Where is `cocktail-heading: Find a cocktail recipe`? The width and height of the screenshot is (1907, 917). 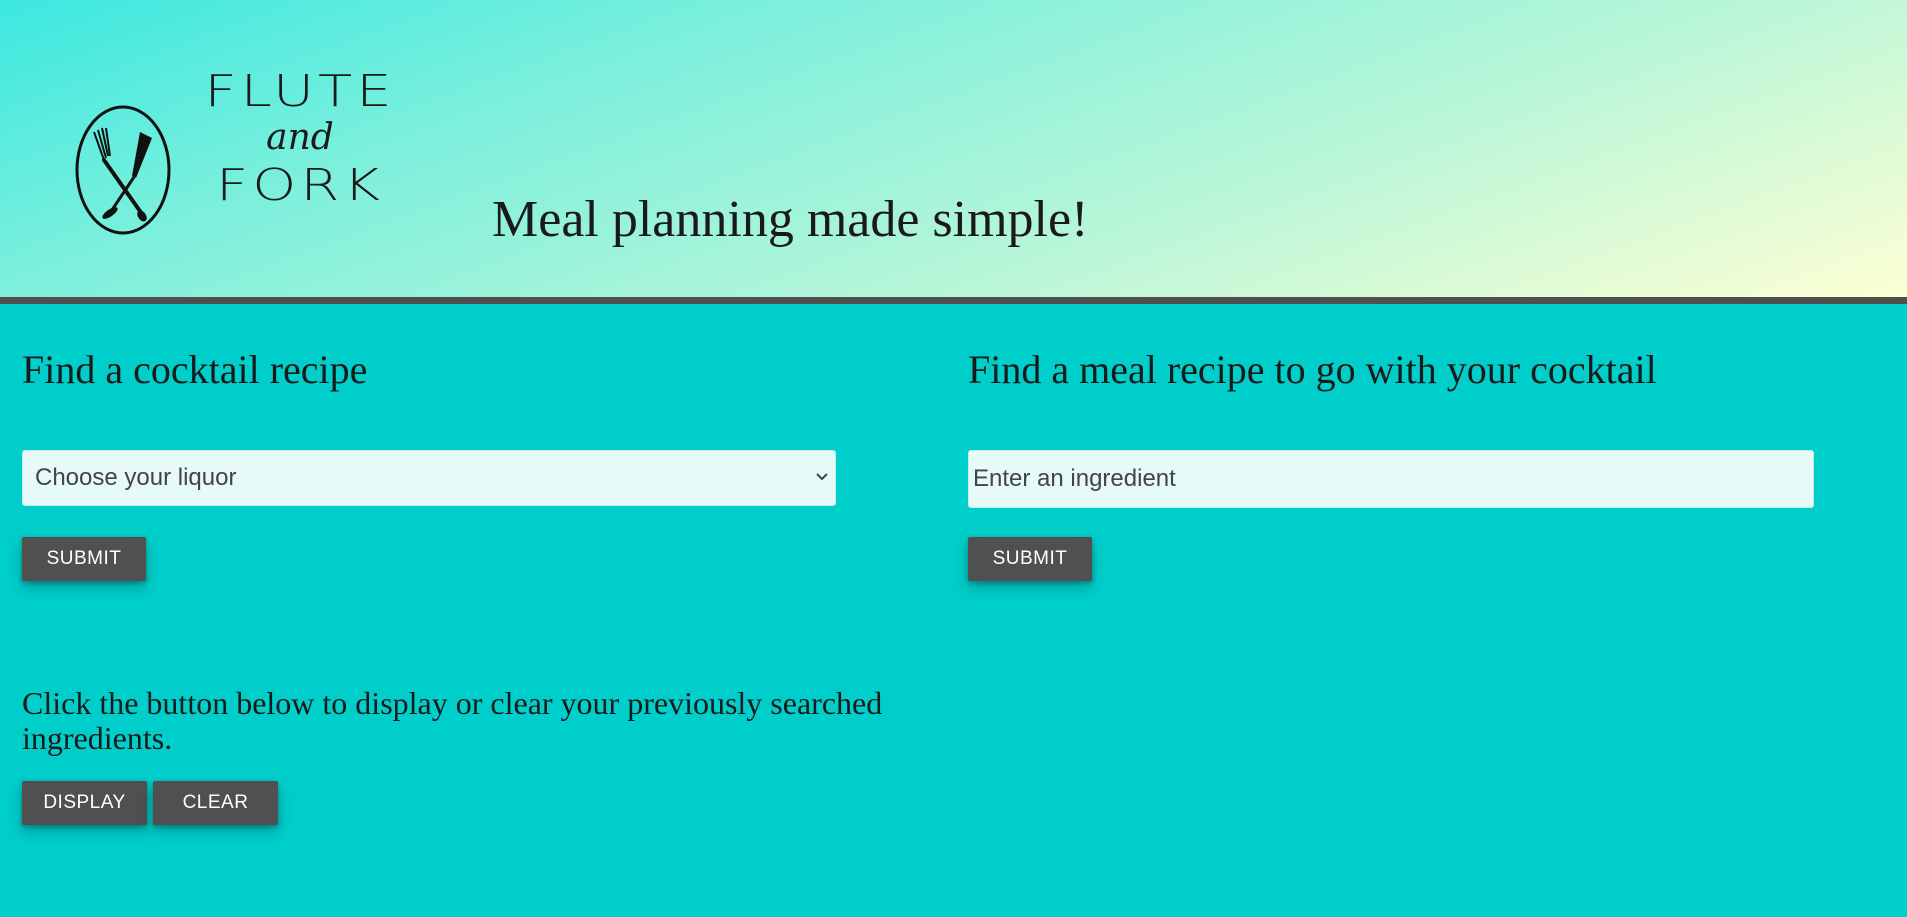 cocktail-heading: Find a cocktail recipe is located at coordinates (195, 369).